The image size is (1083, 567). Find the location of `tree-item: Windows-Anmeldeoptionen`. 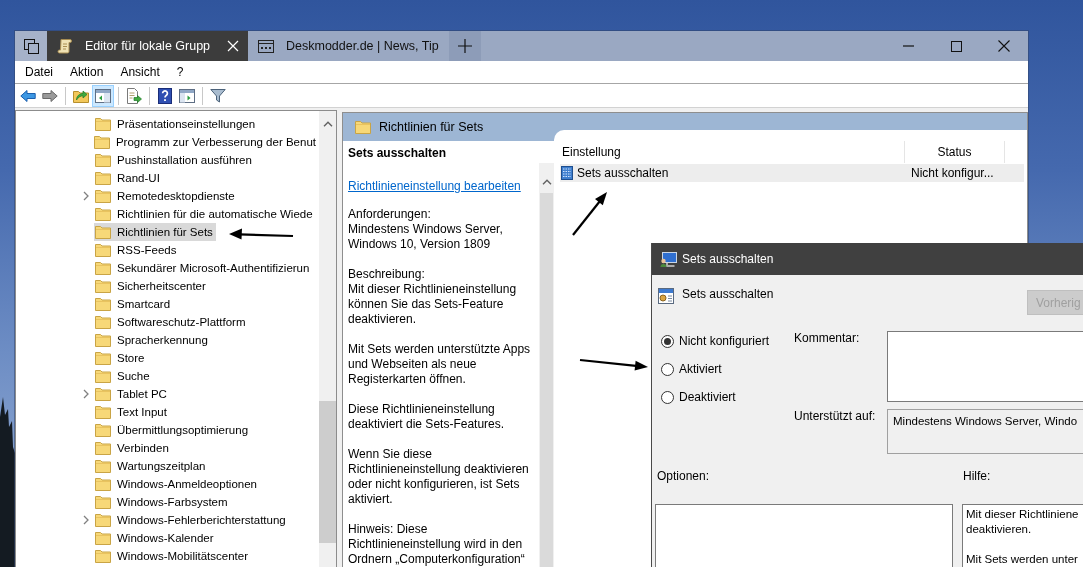

tree-item: Windows-Anmeldeoptionen is located at coordinates (177, 484).